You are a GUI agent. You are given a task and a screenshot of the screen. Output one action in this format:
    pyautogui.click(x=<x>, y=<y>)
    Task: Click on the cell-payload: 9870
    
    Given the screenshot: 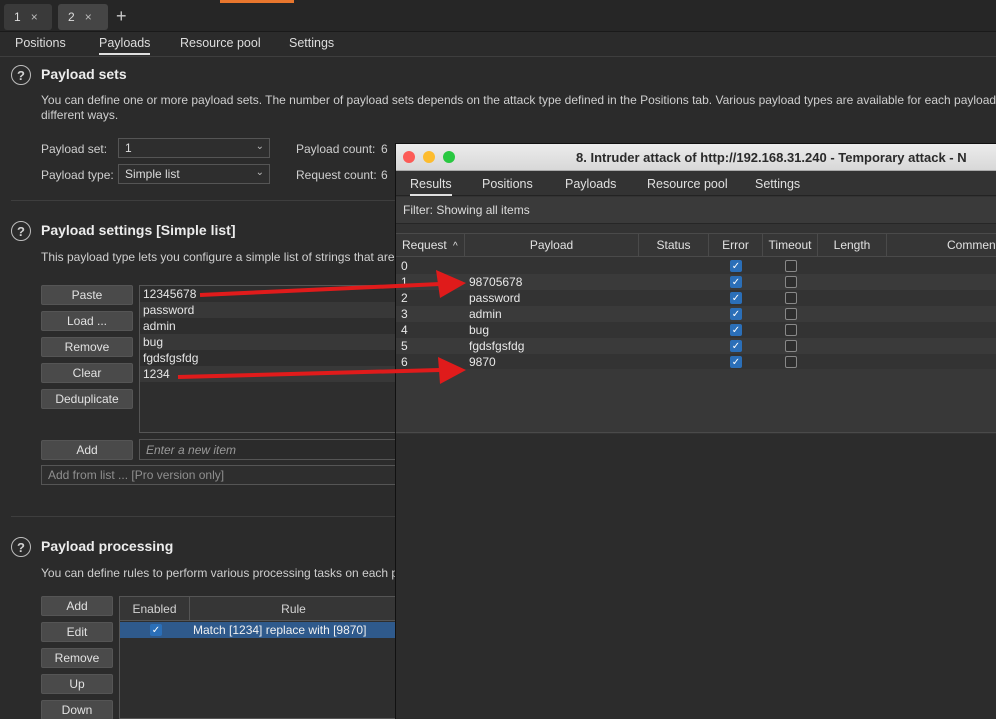 What is the action you would take?
    pyautogui.click(x=482, y=362)
    